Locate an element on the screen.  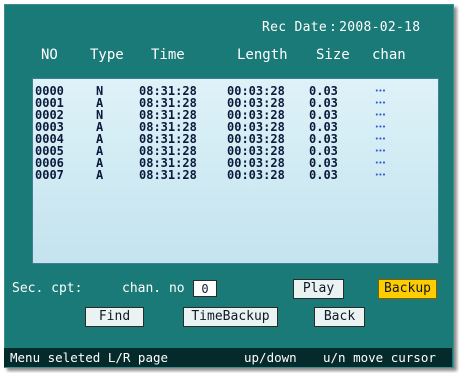
column-header-time: Time is located at coordinates (168, 55).